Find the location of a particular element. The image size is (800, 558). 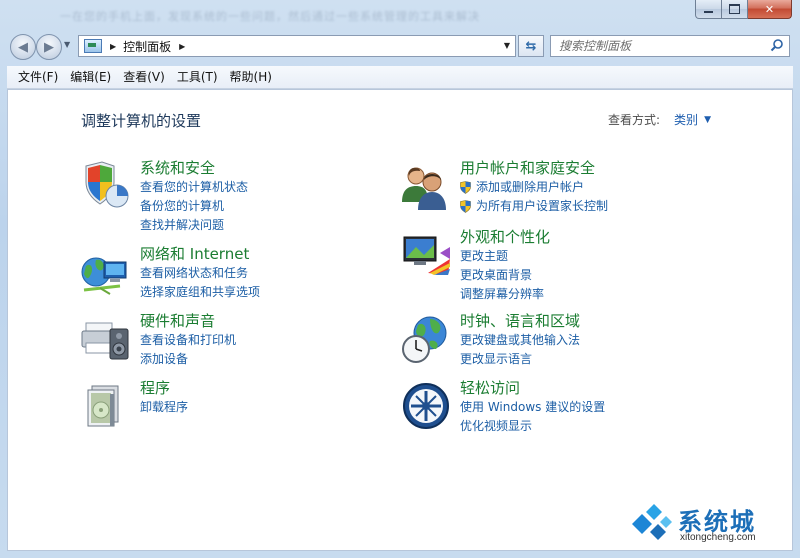

back-button: ◀ is located at coordinates (23, 47).